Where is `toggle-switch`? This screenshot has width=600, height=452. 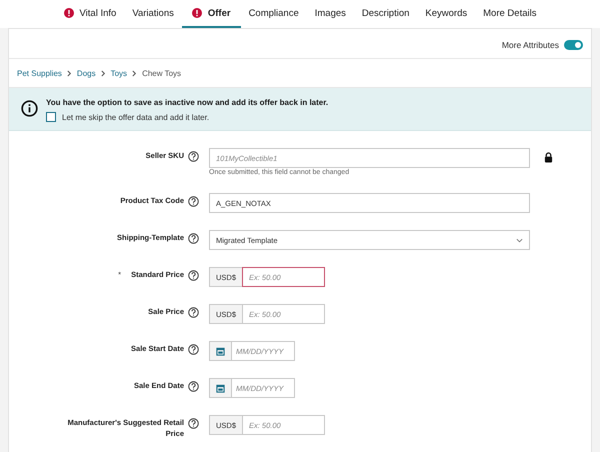 toggle-switch is located at coordinates (573, 45).